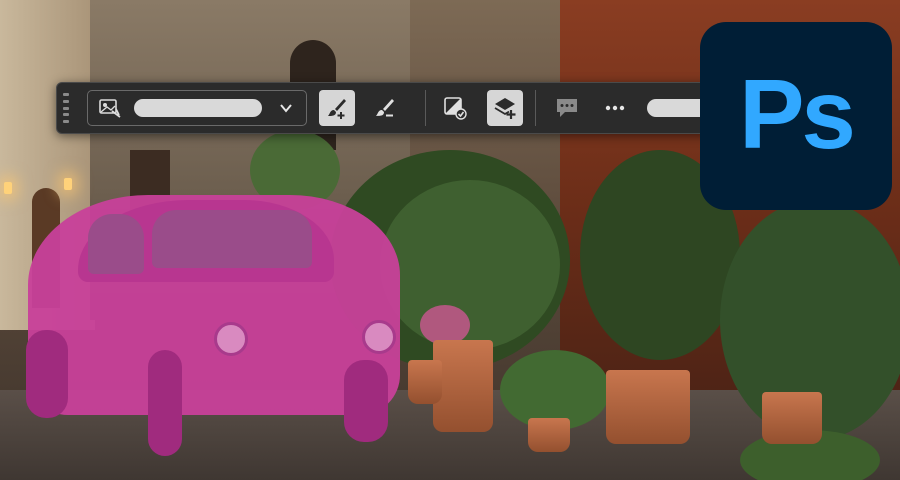  I want to click on flowers, so click(445, 325).